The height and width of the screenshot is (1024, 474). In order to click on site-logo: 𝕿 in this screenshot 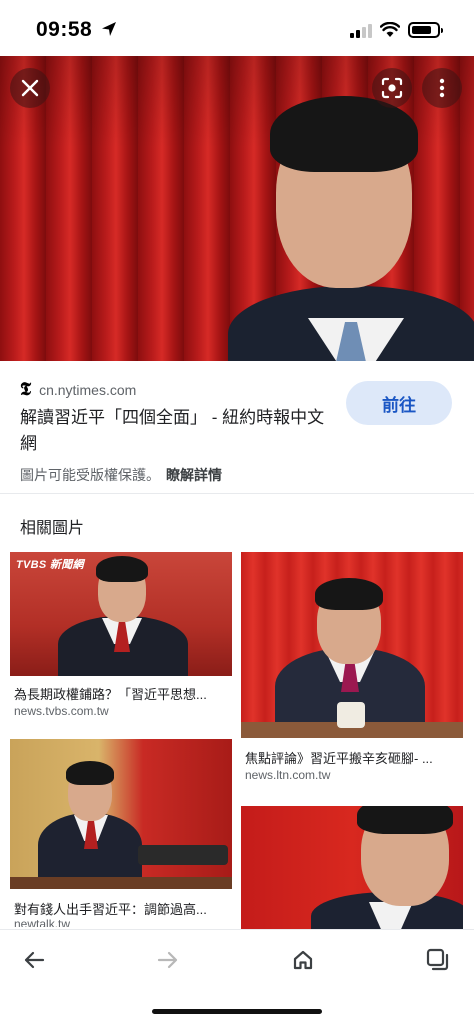, I will do `click(26, 389)`.